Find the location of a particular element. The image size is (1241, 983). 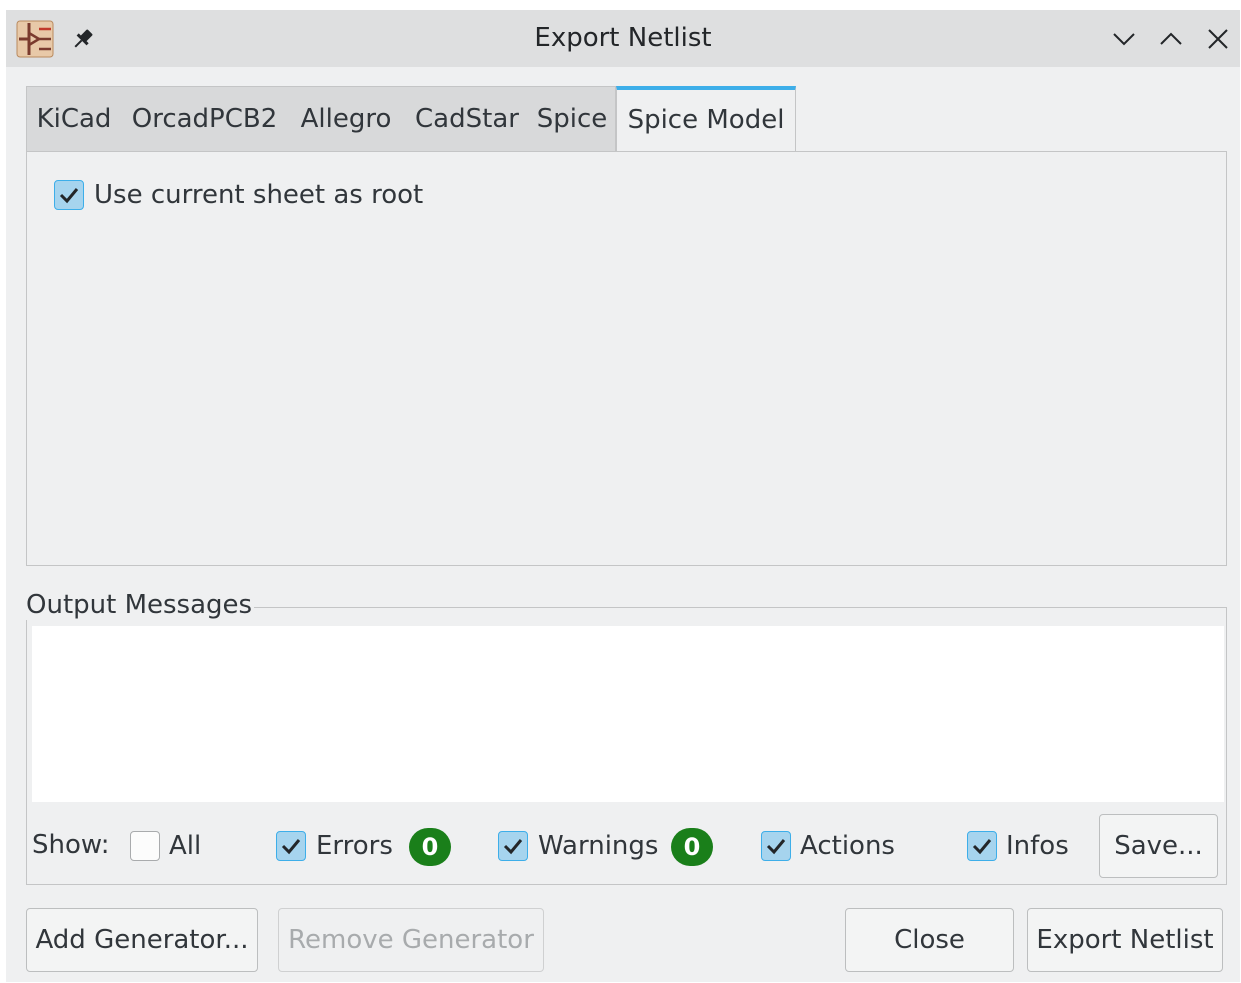

close-icon is located at coordinates (1218, 39).